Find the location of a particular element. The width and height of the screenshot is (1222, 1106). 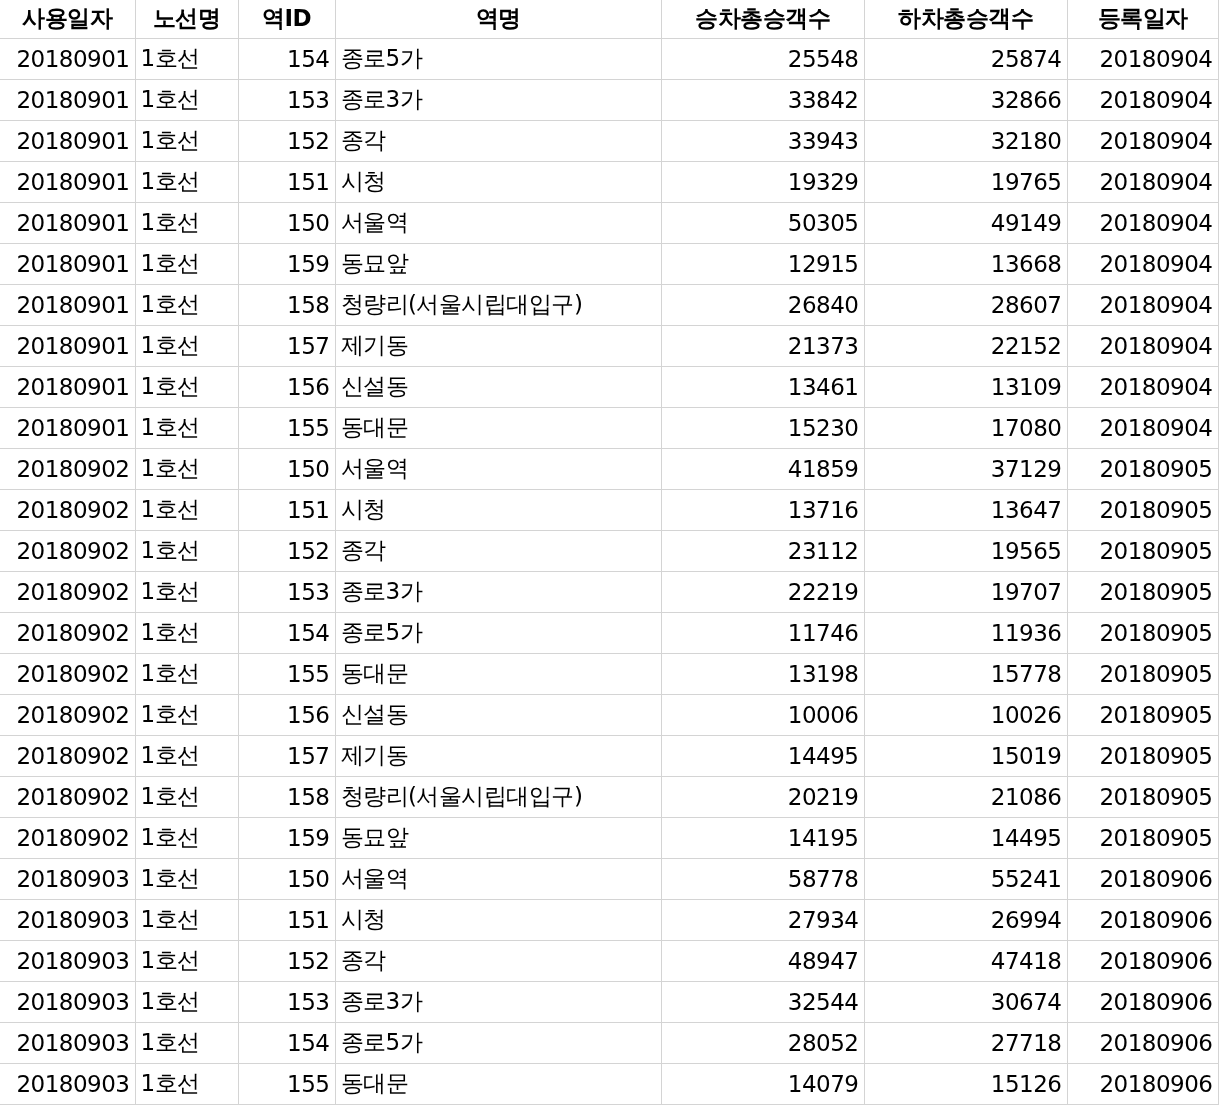

table-cell: 25548 is located at coordinates (762, 58).